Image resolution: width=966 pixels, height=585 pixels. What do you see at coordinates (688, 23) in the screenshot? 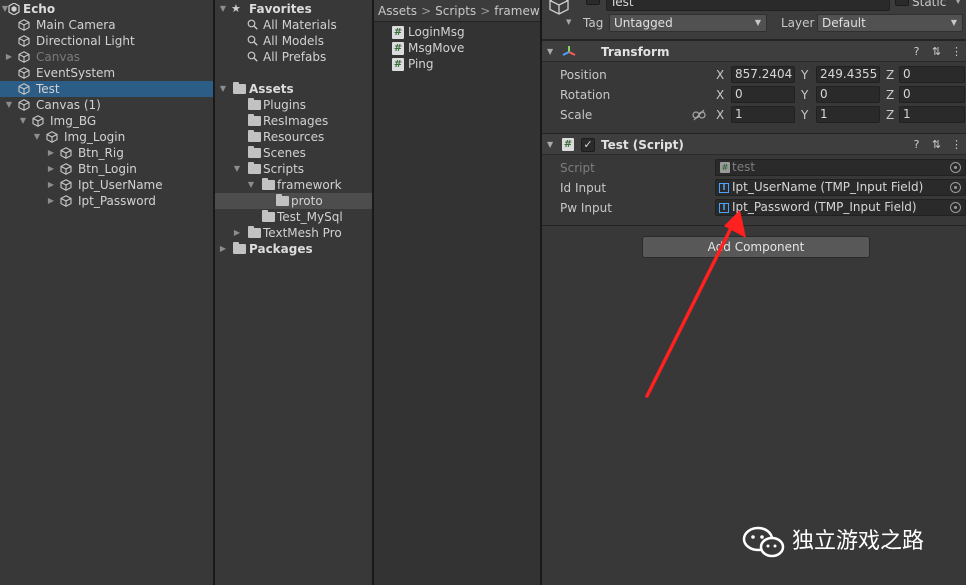
I see `tag-dropdown: Untagged ▼` at bounding box center [688, 23].